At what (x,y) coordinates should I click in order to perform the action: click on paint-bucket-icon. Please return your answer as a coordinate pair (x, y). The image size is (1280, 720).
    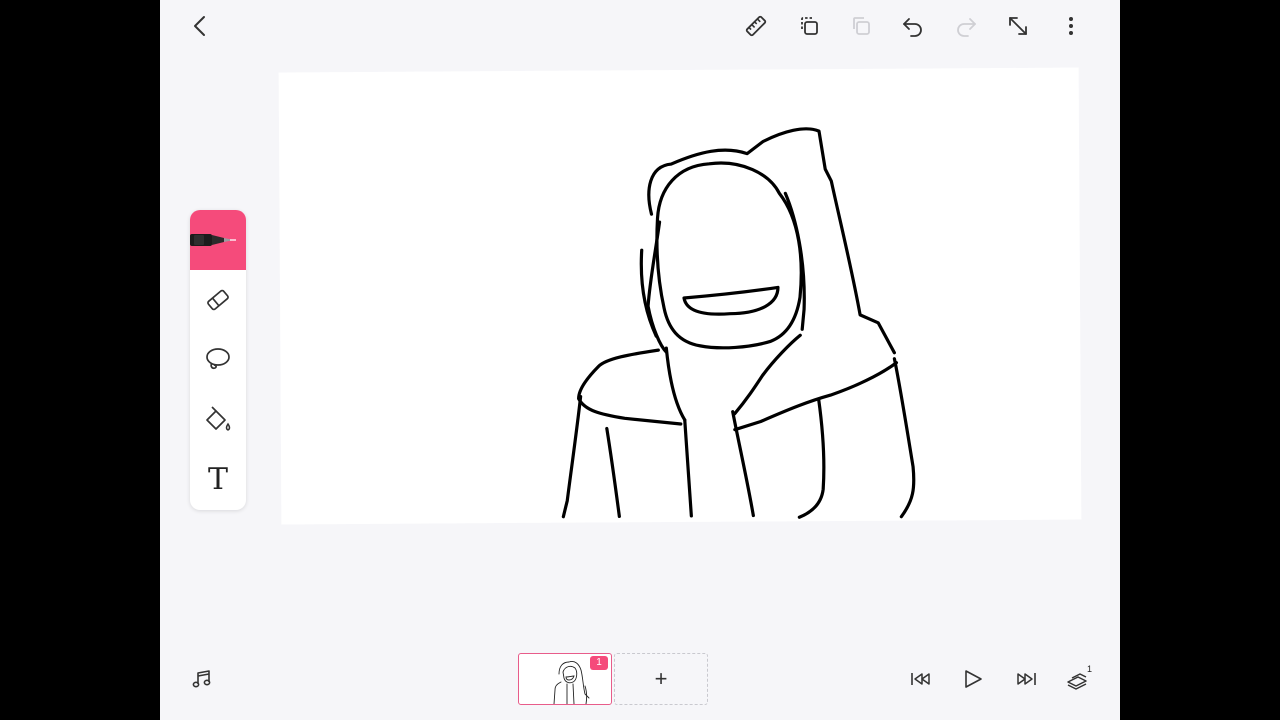
    Looking at the image, I should click on (218, 418).